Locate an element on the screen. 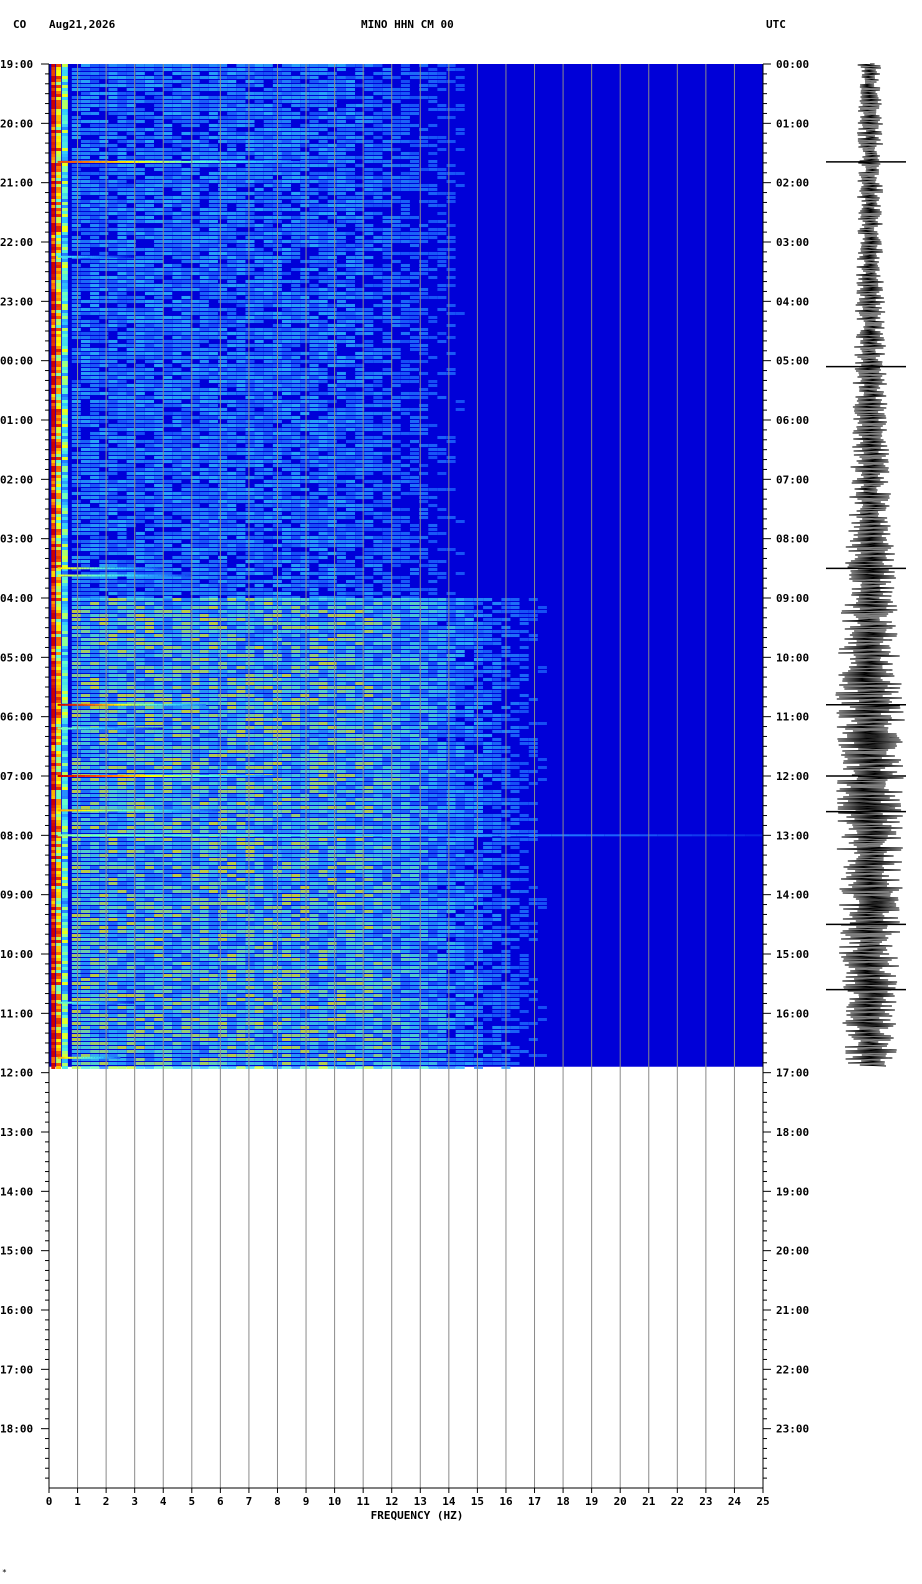  x-tick-label-16: 16 is located at coordinates (506, 1501).